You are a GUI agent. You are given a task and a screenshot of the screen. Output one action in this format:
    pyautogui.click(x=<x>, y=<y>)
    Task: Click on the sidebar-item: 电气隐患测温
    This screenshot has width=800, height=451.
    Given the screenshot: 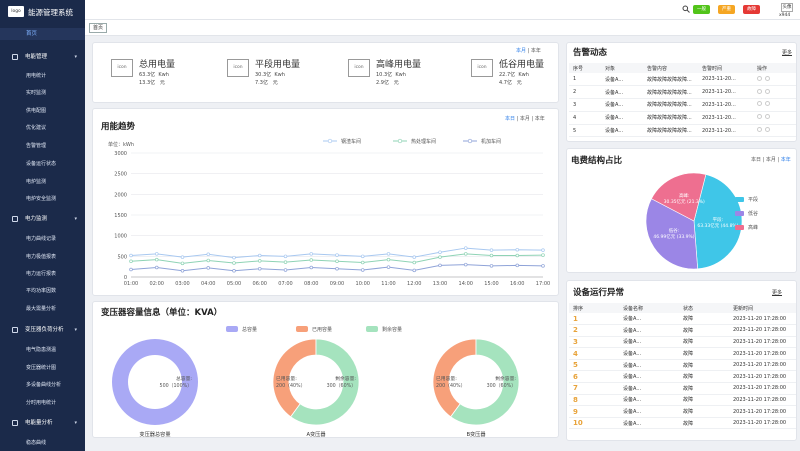 What is the action you would take?
    pyautogui.click(x=41, y=349)
    